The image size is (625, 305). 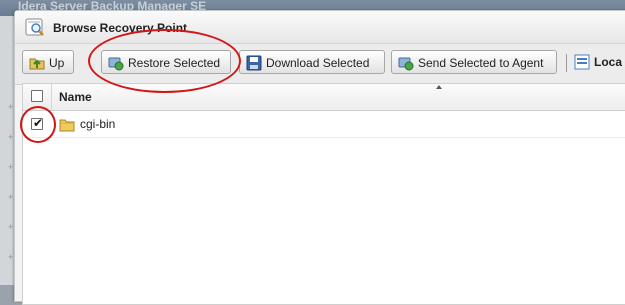 What do you see at coordinates (34, 27) in the screenshot?
I see `browse-icon` at bounding box center [34, 27].